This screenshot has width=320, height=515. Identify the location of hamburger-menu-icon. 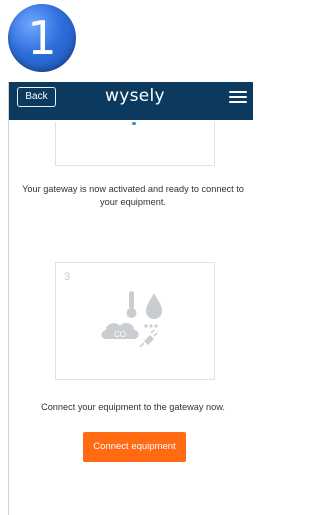
(238, 97).